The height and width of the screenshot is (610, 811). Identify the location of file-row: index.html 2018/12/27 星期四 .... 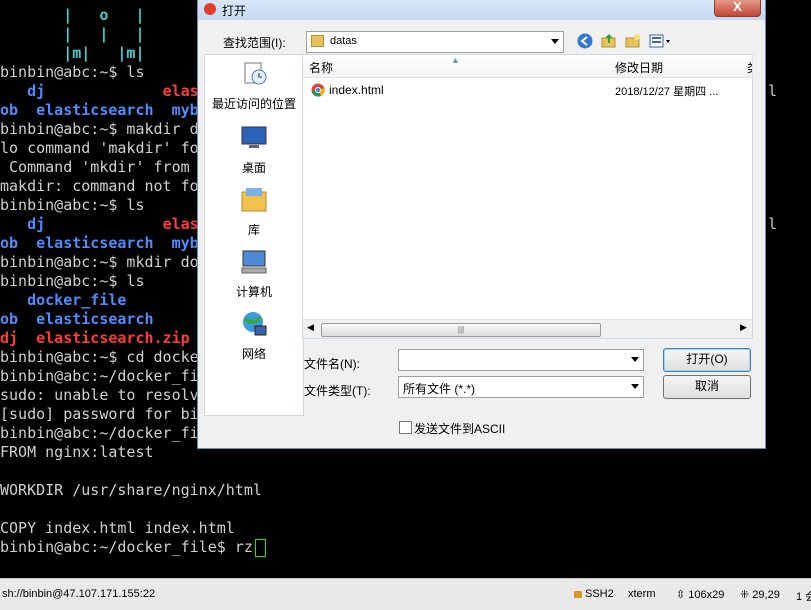
(527, 90).